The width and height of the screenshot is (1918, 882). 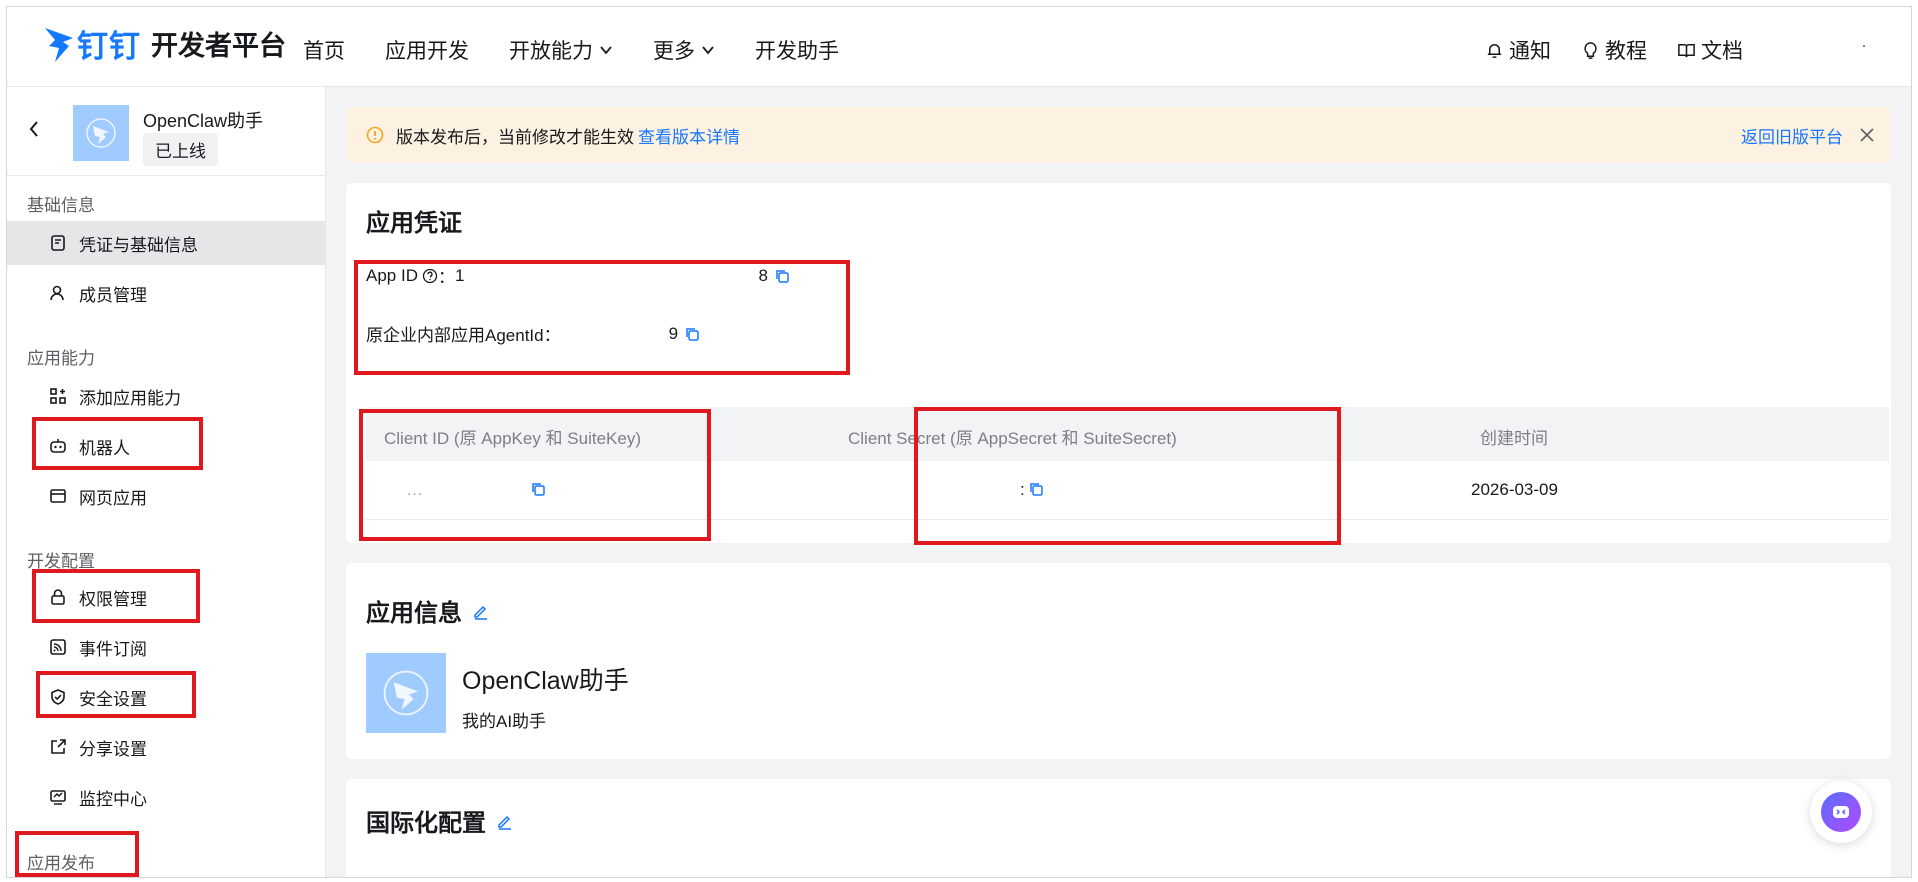 What do you see at coordinates (515, 137) in the screenshot?
I see `alert-message: 版本发布后，当前修改才能生效` at bounding box center [515, 137].